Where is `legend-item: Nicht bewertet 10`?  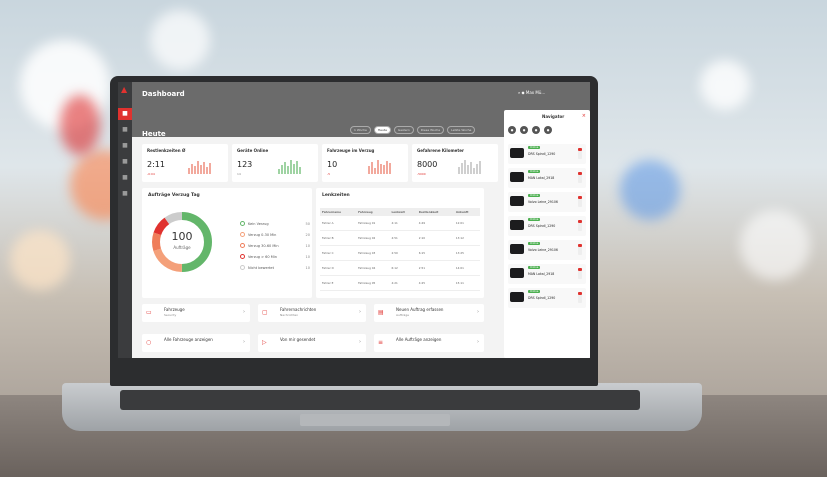
legend-item: Nicht bewertet 10 is located at coordinates (275, 267).